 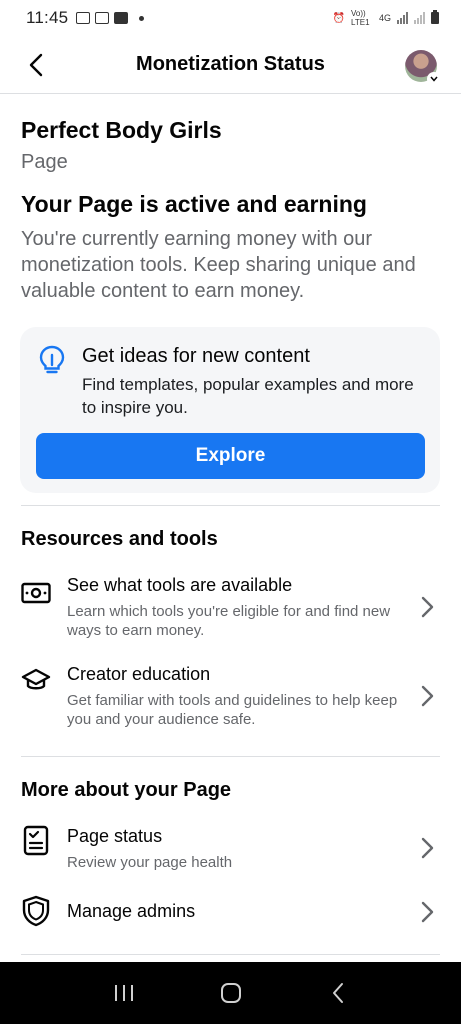 What do you see at coordinates (126, 790) in the screenshot?
I see `more-about-section-title: More about your Page` at bounding box center [126, 790].